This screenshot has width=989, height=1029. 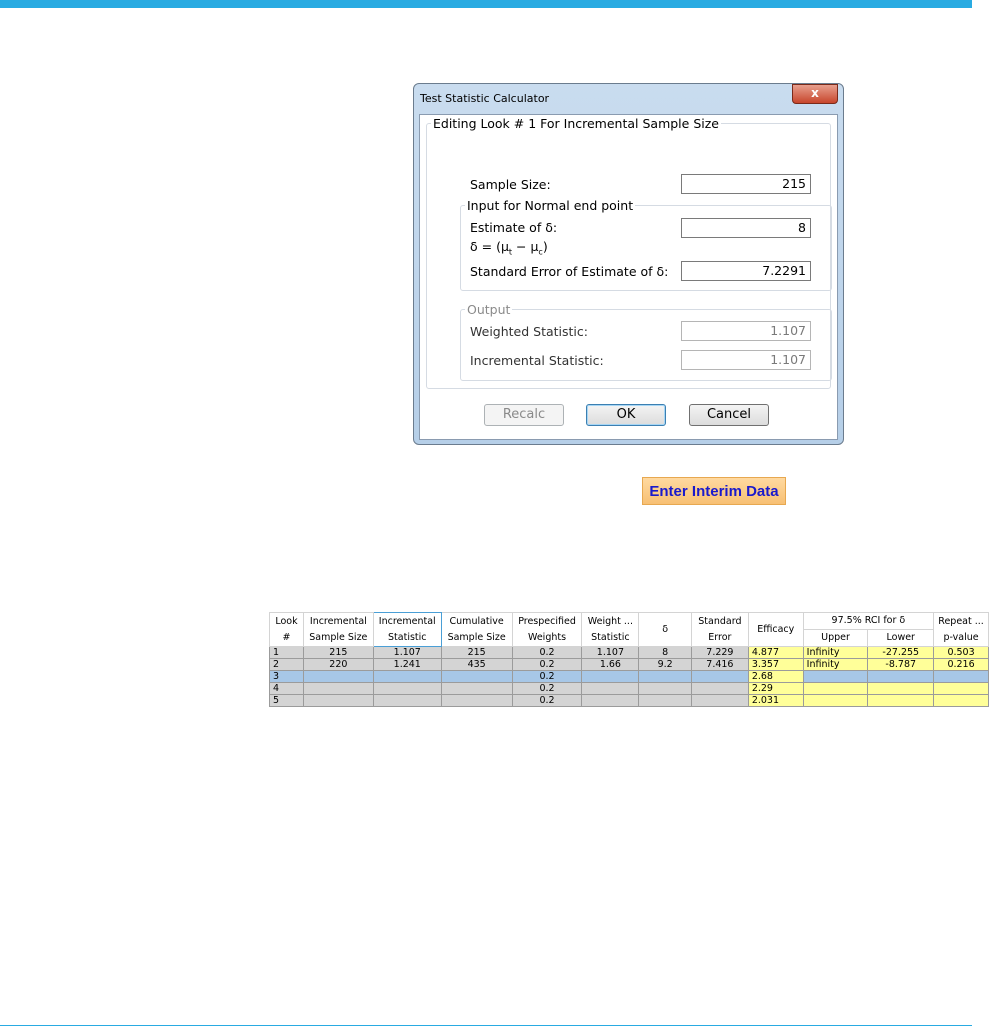 I want to click on header-upper: Upper, so click(x=835, y=638).